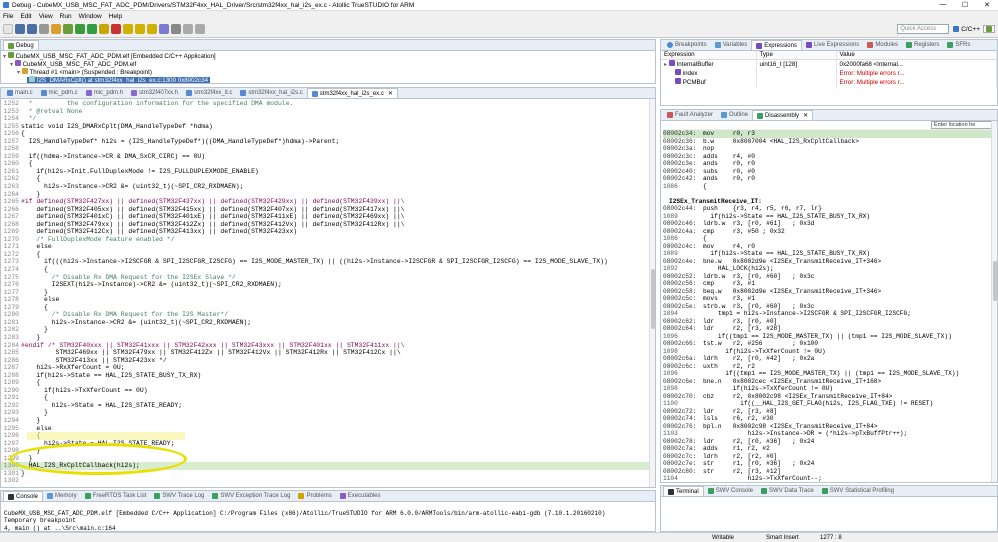 The width and height of the screenshot is (998, 542). What do you see at coordinates (830, 202) in the screenshot?
I see `disassembly-line: I2SEx_TransmitReceive_IT:` at bounding box center [830, 202].